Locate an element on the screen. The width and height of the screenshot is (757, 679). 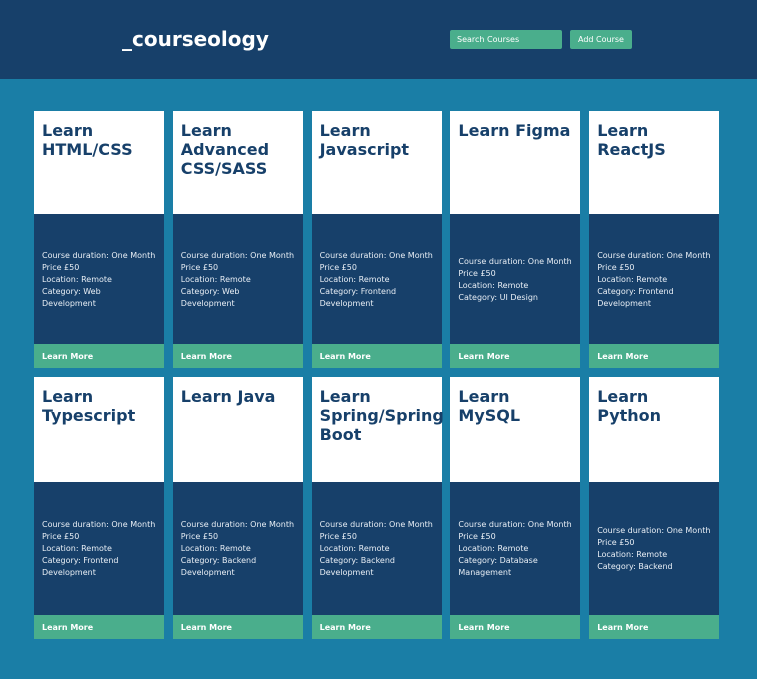
site-header: _courseology Add Course is located at coordinates (378, 39).